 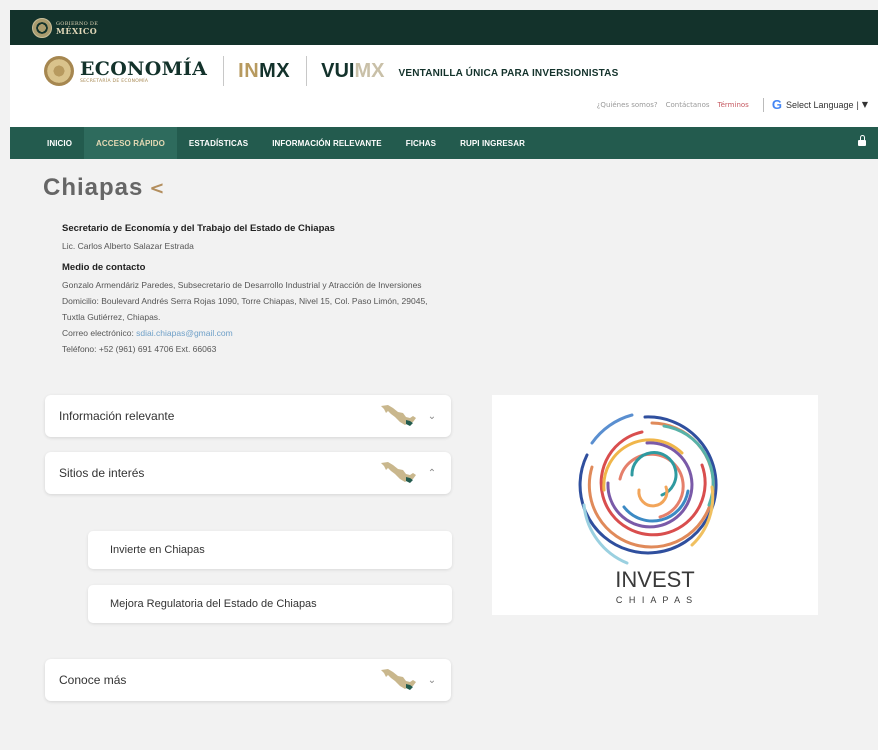 I want to click on lock-icon, so click(x=862, y=140).